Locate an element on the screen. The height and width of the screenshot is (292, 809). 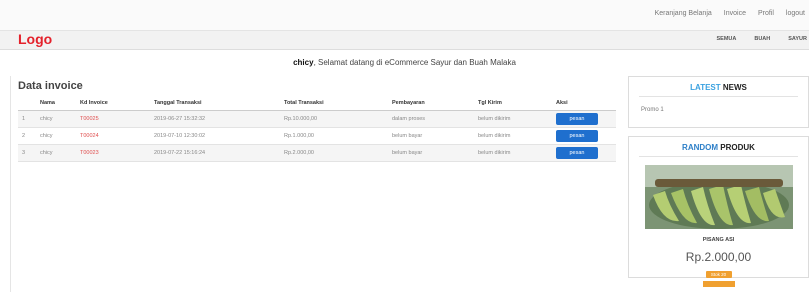
random-product-title-a: RANDOM is located at coordinates (700, 147).